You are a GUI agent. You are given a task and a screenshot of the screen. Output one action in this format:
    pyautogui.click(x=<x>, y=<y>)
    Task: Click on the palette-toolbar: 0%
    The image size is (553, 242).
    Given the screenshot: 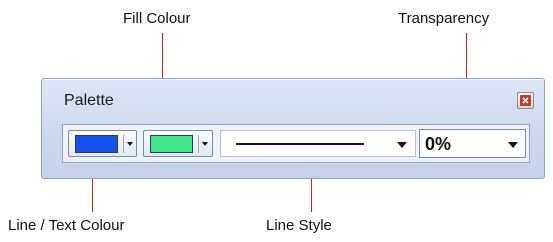 What is the action you would take?
    pyautogui.click(x=296, y=143)
    